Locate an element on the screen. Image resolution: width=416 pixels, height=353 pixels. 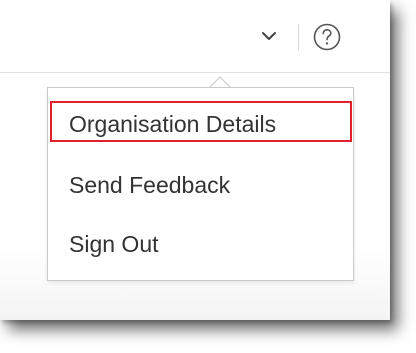
chevron-down-icon is located at coordinates (269, 36).